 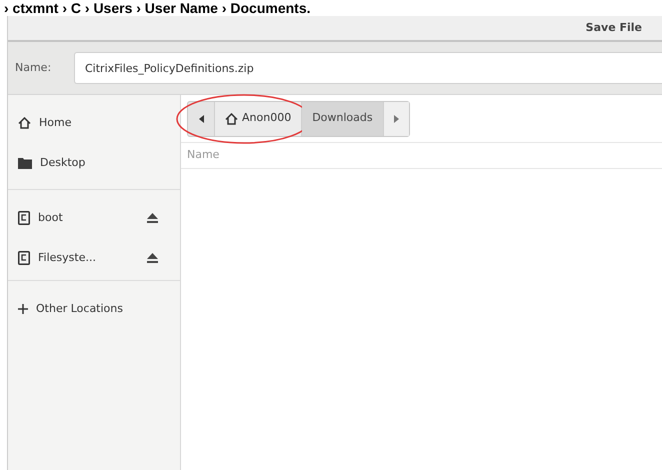 I want to click on path-segment-button: Downloads, so click(x=342, y=119).